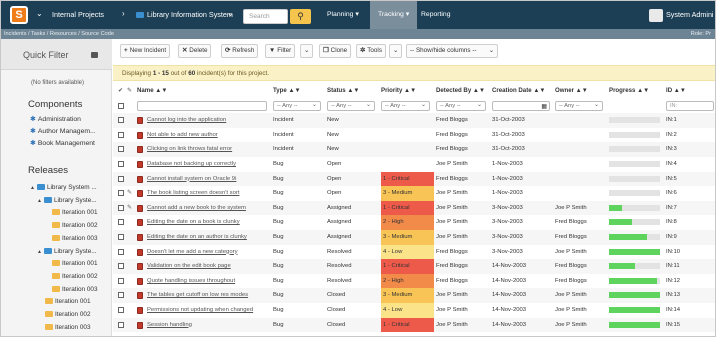 This screenshot has height=337, width=716. Describe the element at coordinates (210, 222) in the screenshot. I see `incident-name-link: Editing the date on a book is clunky` at that location.